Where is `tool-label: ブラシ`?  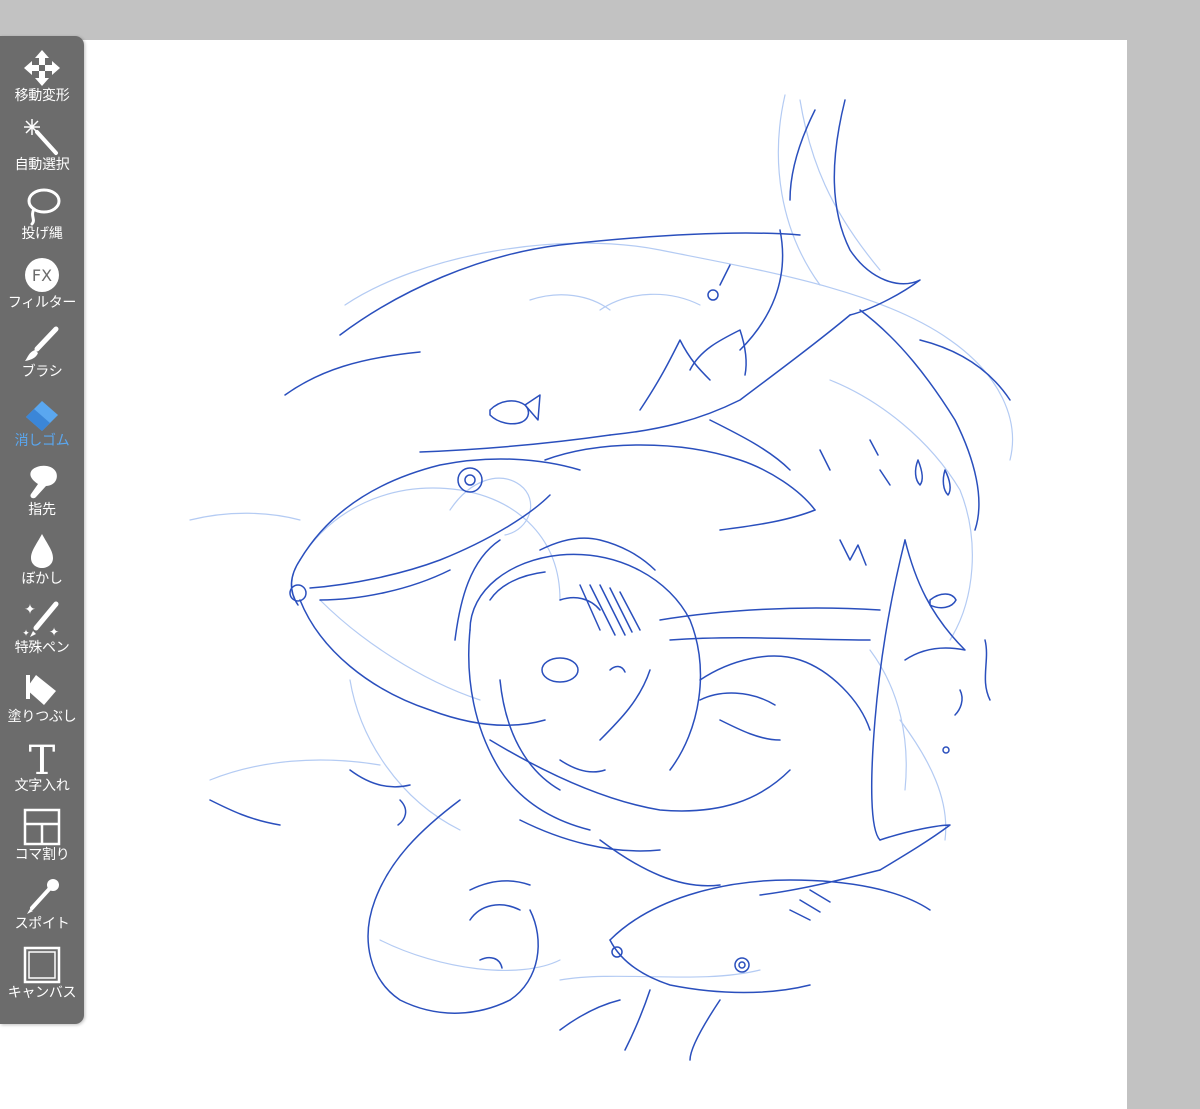 tool-label: ブラシ is located at coordinates (42, 372).